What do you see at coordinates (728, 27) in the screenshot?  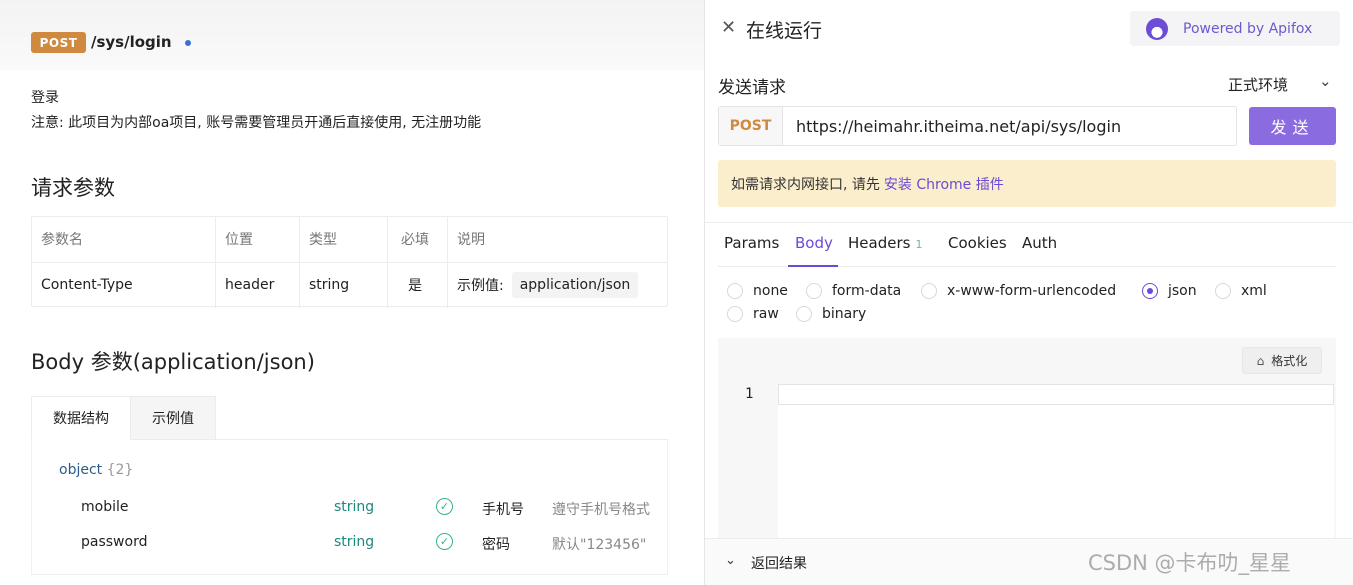 I see `close-icon: ✕` at bounding box center [728, 27].